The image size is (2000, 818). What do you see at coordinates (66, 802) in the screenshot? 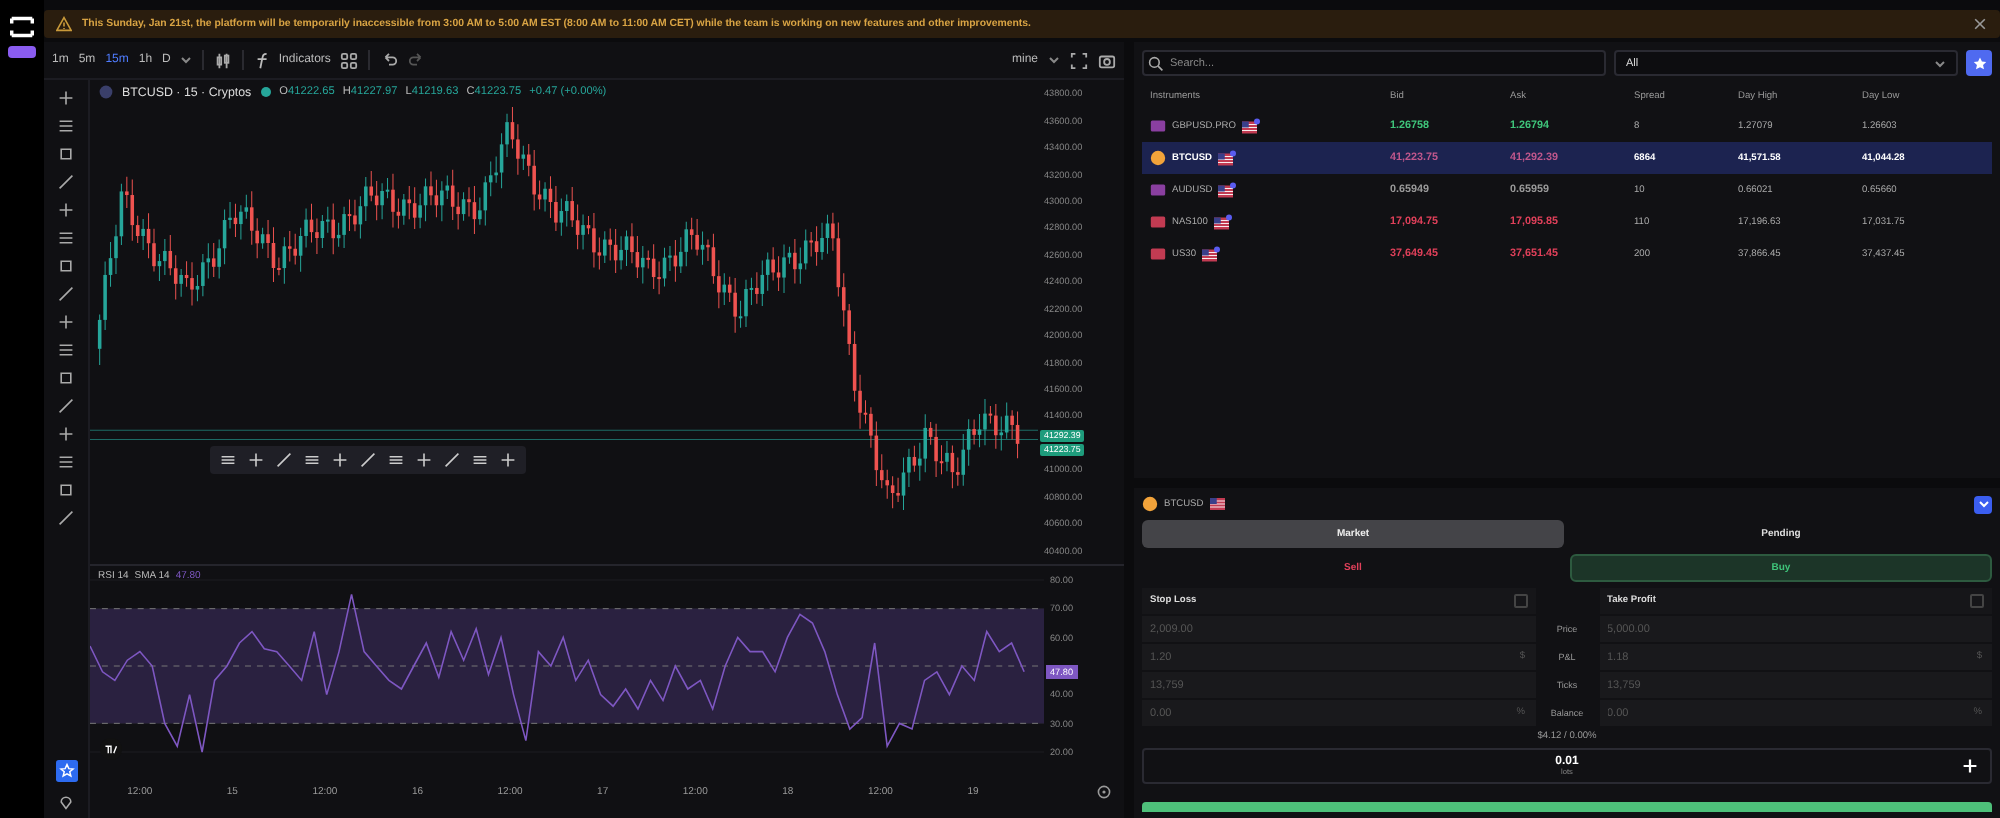
I see `pin-icon` at bounding box center [66, 802].